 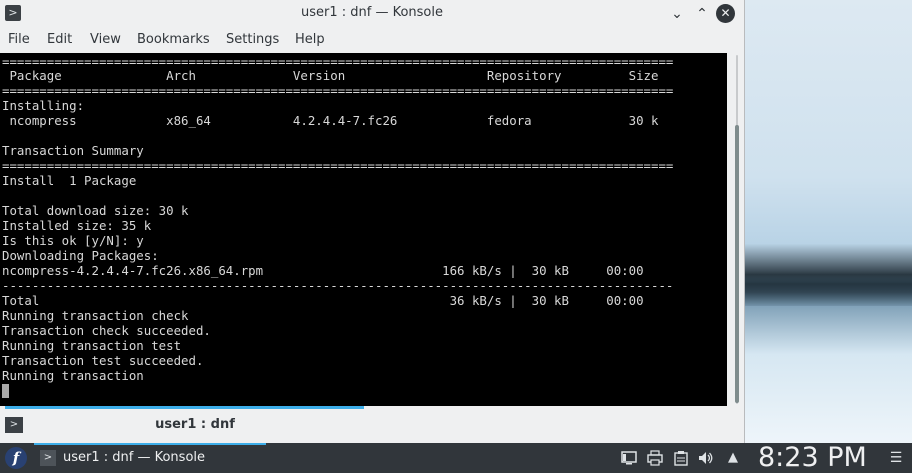 I want to click on hamburger-icon: ☰, so click(x=896, y=458).